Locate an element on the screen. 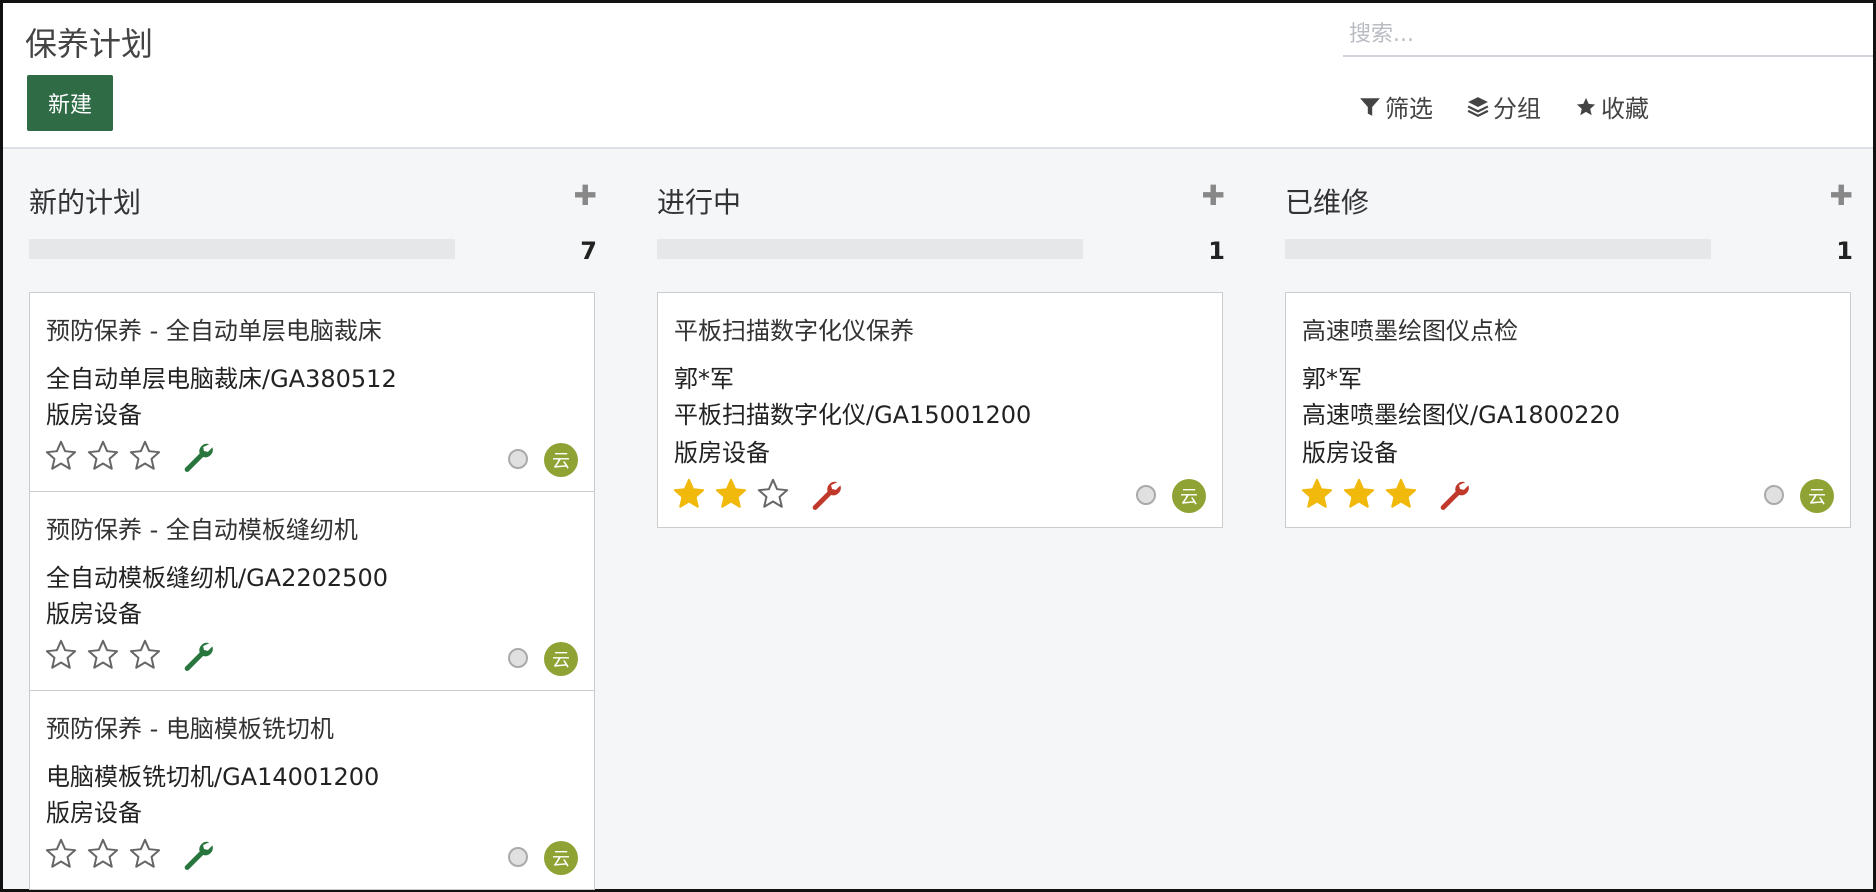  group-by-button: 分组 is located at coordinates (1504, 106).